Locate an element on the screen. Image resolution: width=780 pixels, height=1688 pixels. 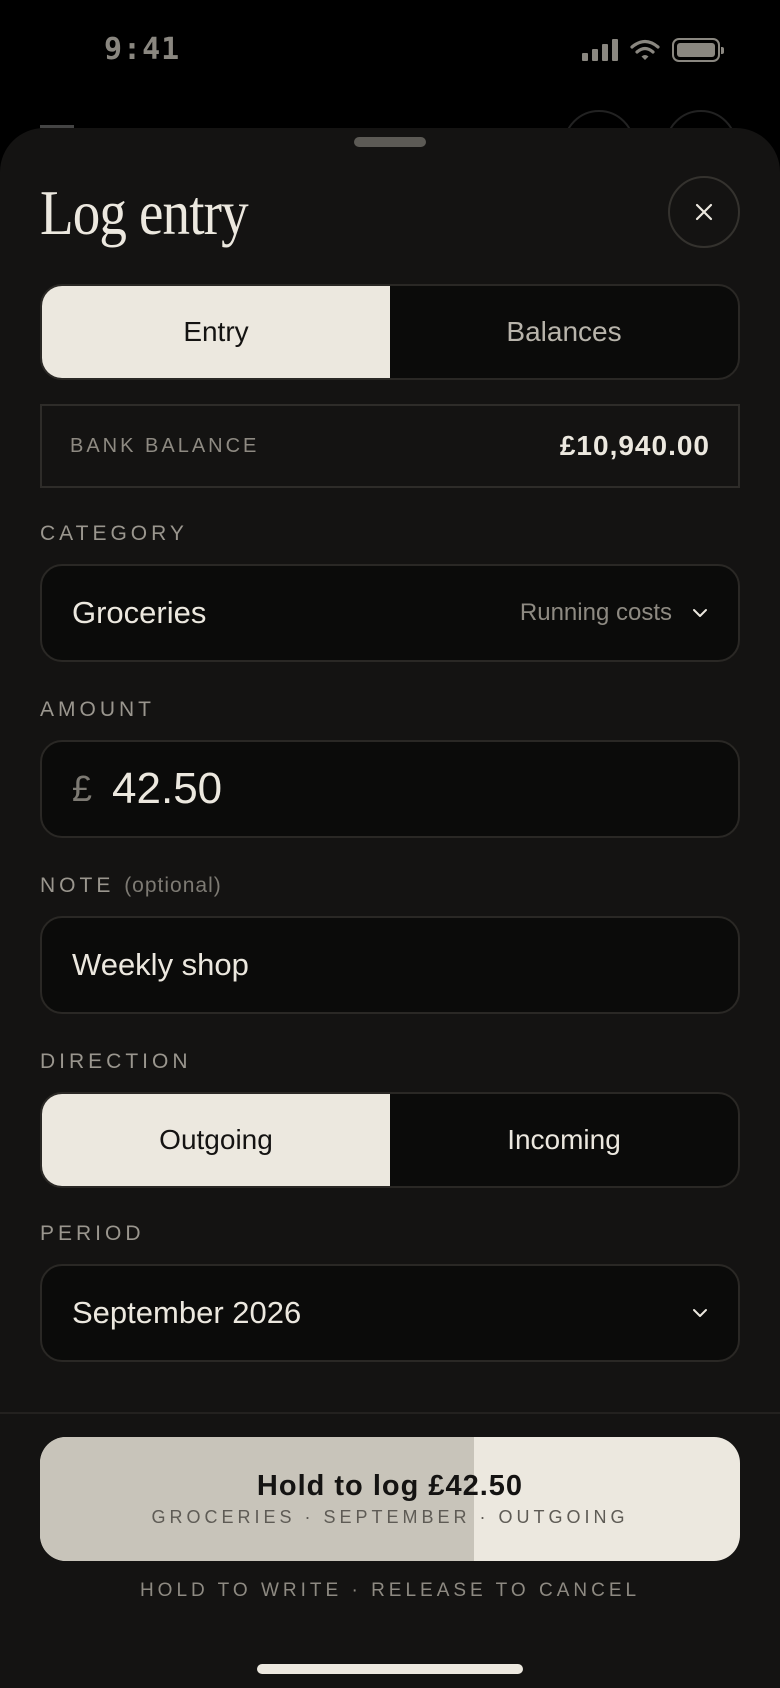
status-time: 9:41 is located at coordinates (142, 49).